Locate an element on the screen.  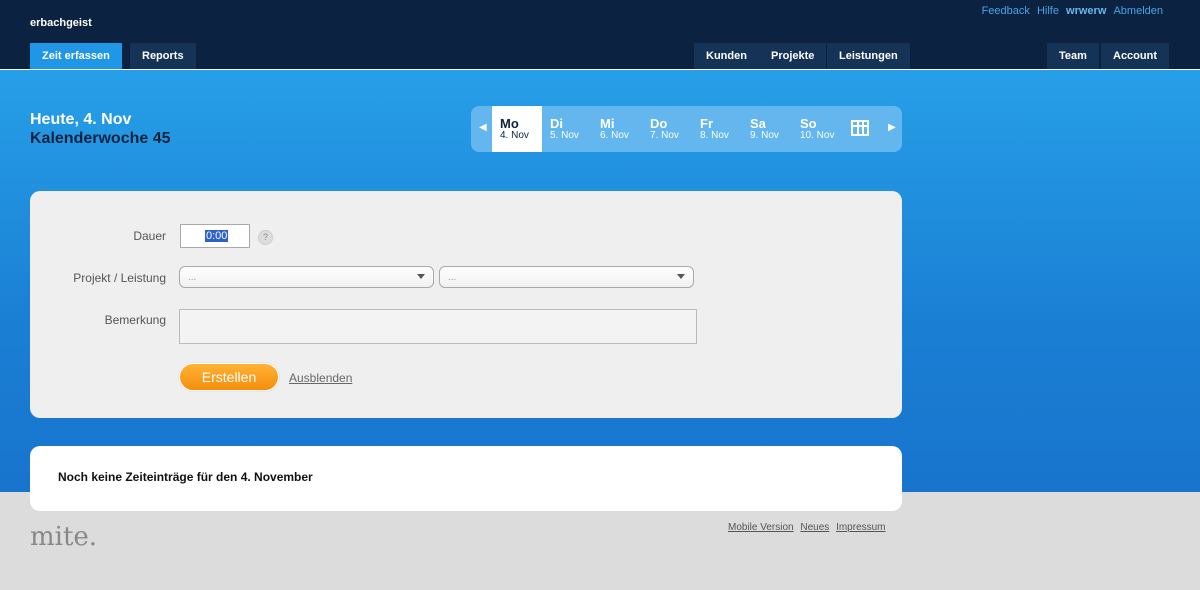
tab-leistungen: Leistungen is located at coordinates (868, 56).